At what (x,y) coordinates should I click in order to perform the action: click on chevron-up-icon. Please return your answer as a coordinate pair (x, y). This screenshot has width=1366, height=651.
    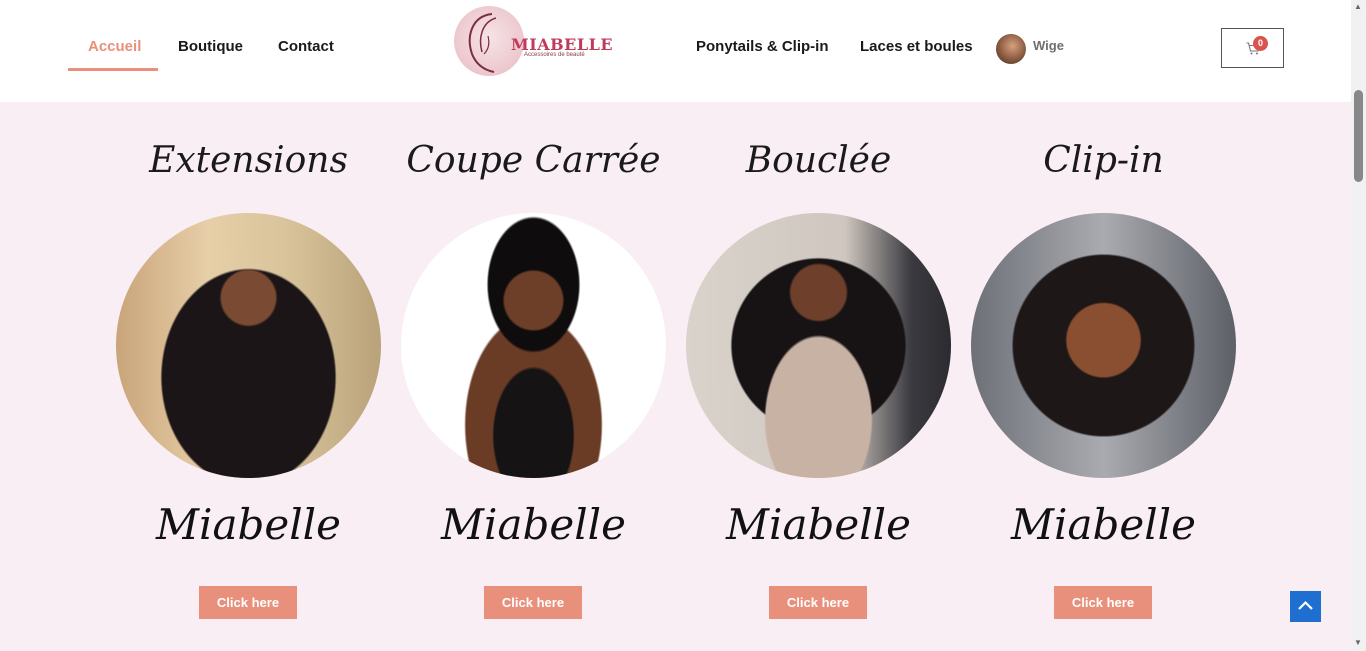
    Looking at the image, I should click on (1305, 605).